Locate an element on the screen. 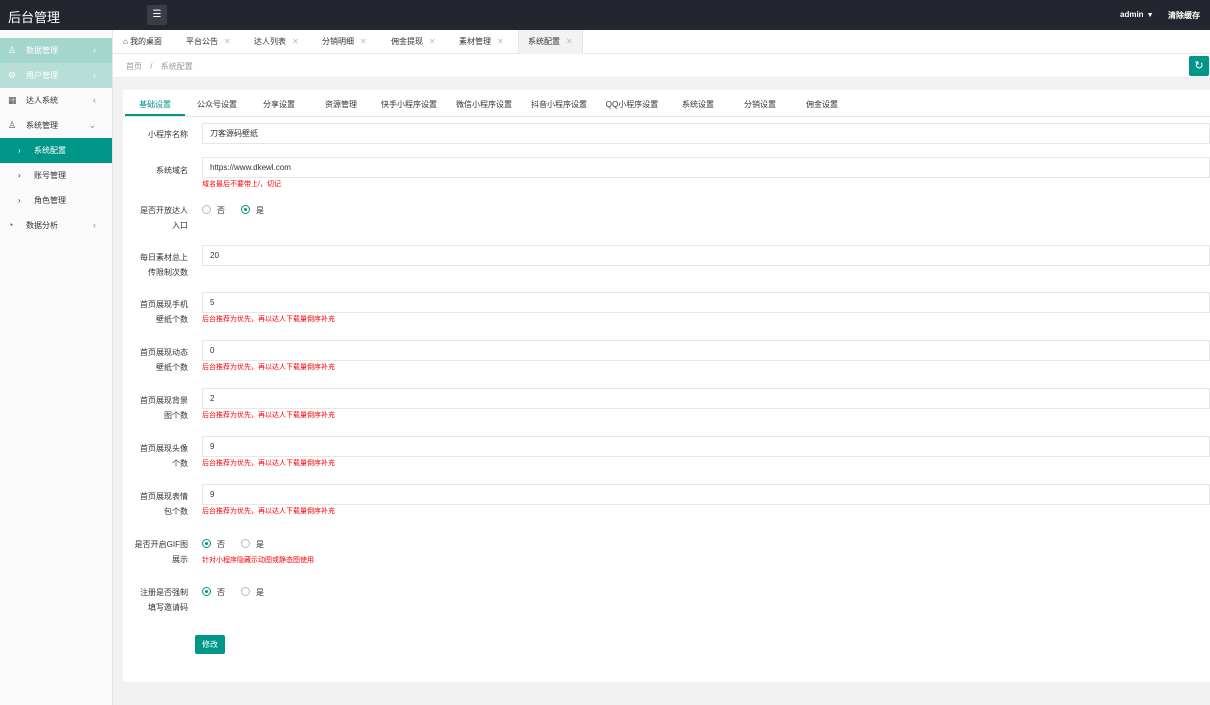 Image resolution: width=1210 pixels, height=705 pixels. sidebar-item-data: ♙ 数据管理 ‹ is located at coordinates (56, 50).